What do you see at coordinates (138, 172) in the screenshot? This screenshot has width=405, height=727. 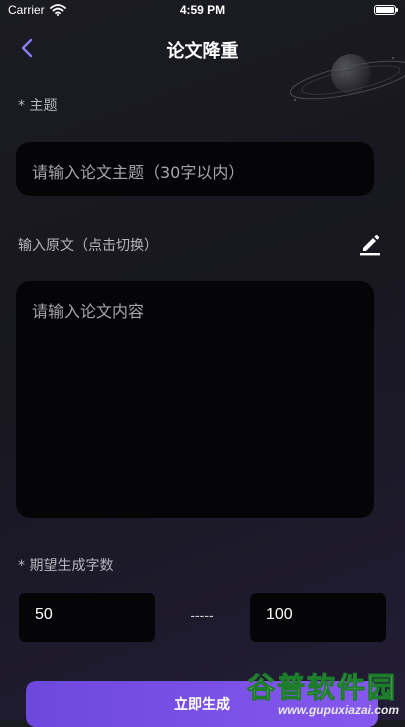 I see `topic-placeholder: 请输入论文主题（30字以内）` at bounding box center [138, 172].